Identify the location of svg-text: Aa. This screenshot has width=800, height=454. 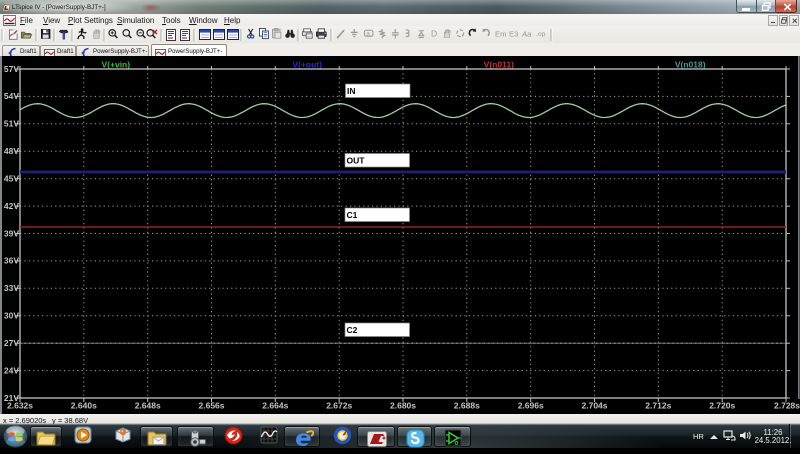
(526, 34).